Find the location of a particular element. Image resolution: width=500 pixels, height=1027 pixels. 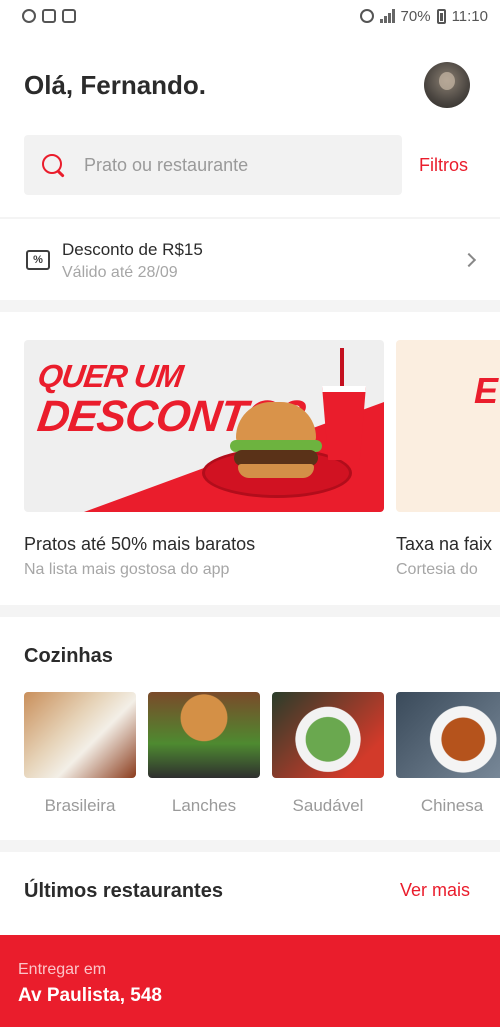

promo-card: E Taxa na faix Cortesia do is located at coordinates (448, 459).